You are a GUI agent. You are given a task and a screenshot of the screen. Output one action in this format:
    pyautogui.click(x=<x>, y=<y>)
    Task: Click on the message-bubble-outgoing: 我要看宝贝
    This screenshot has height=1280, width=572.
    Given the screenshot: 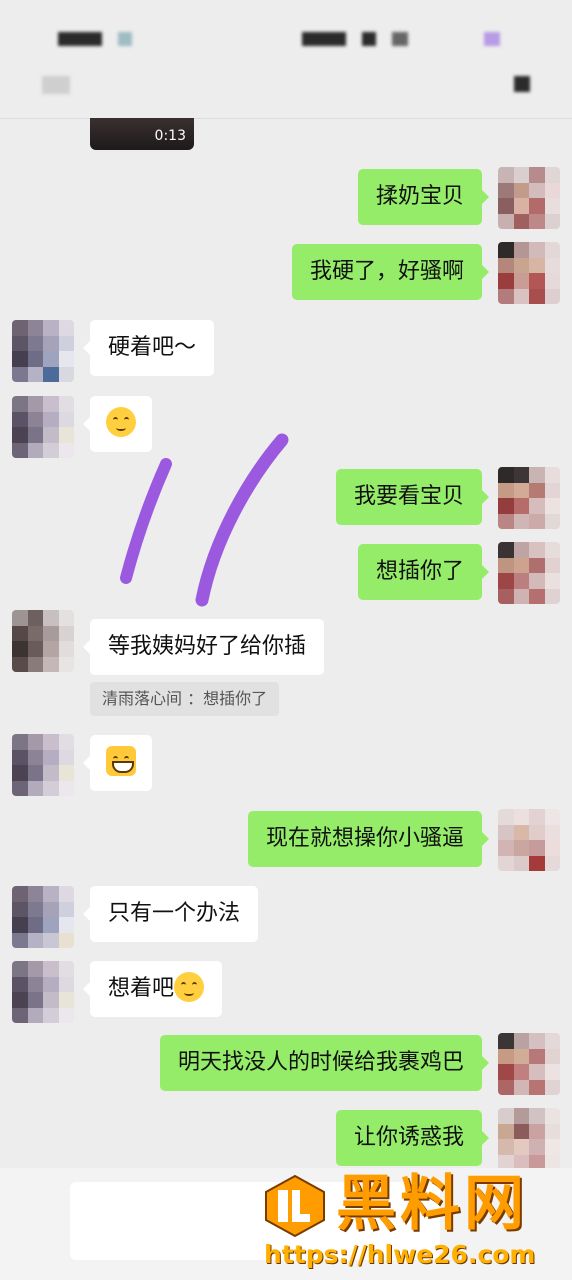 What is the action you would take?
    pyautogui.click(x=412, y=497)
    